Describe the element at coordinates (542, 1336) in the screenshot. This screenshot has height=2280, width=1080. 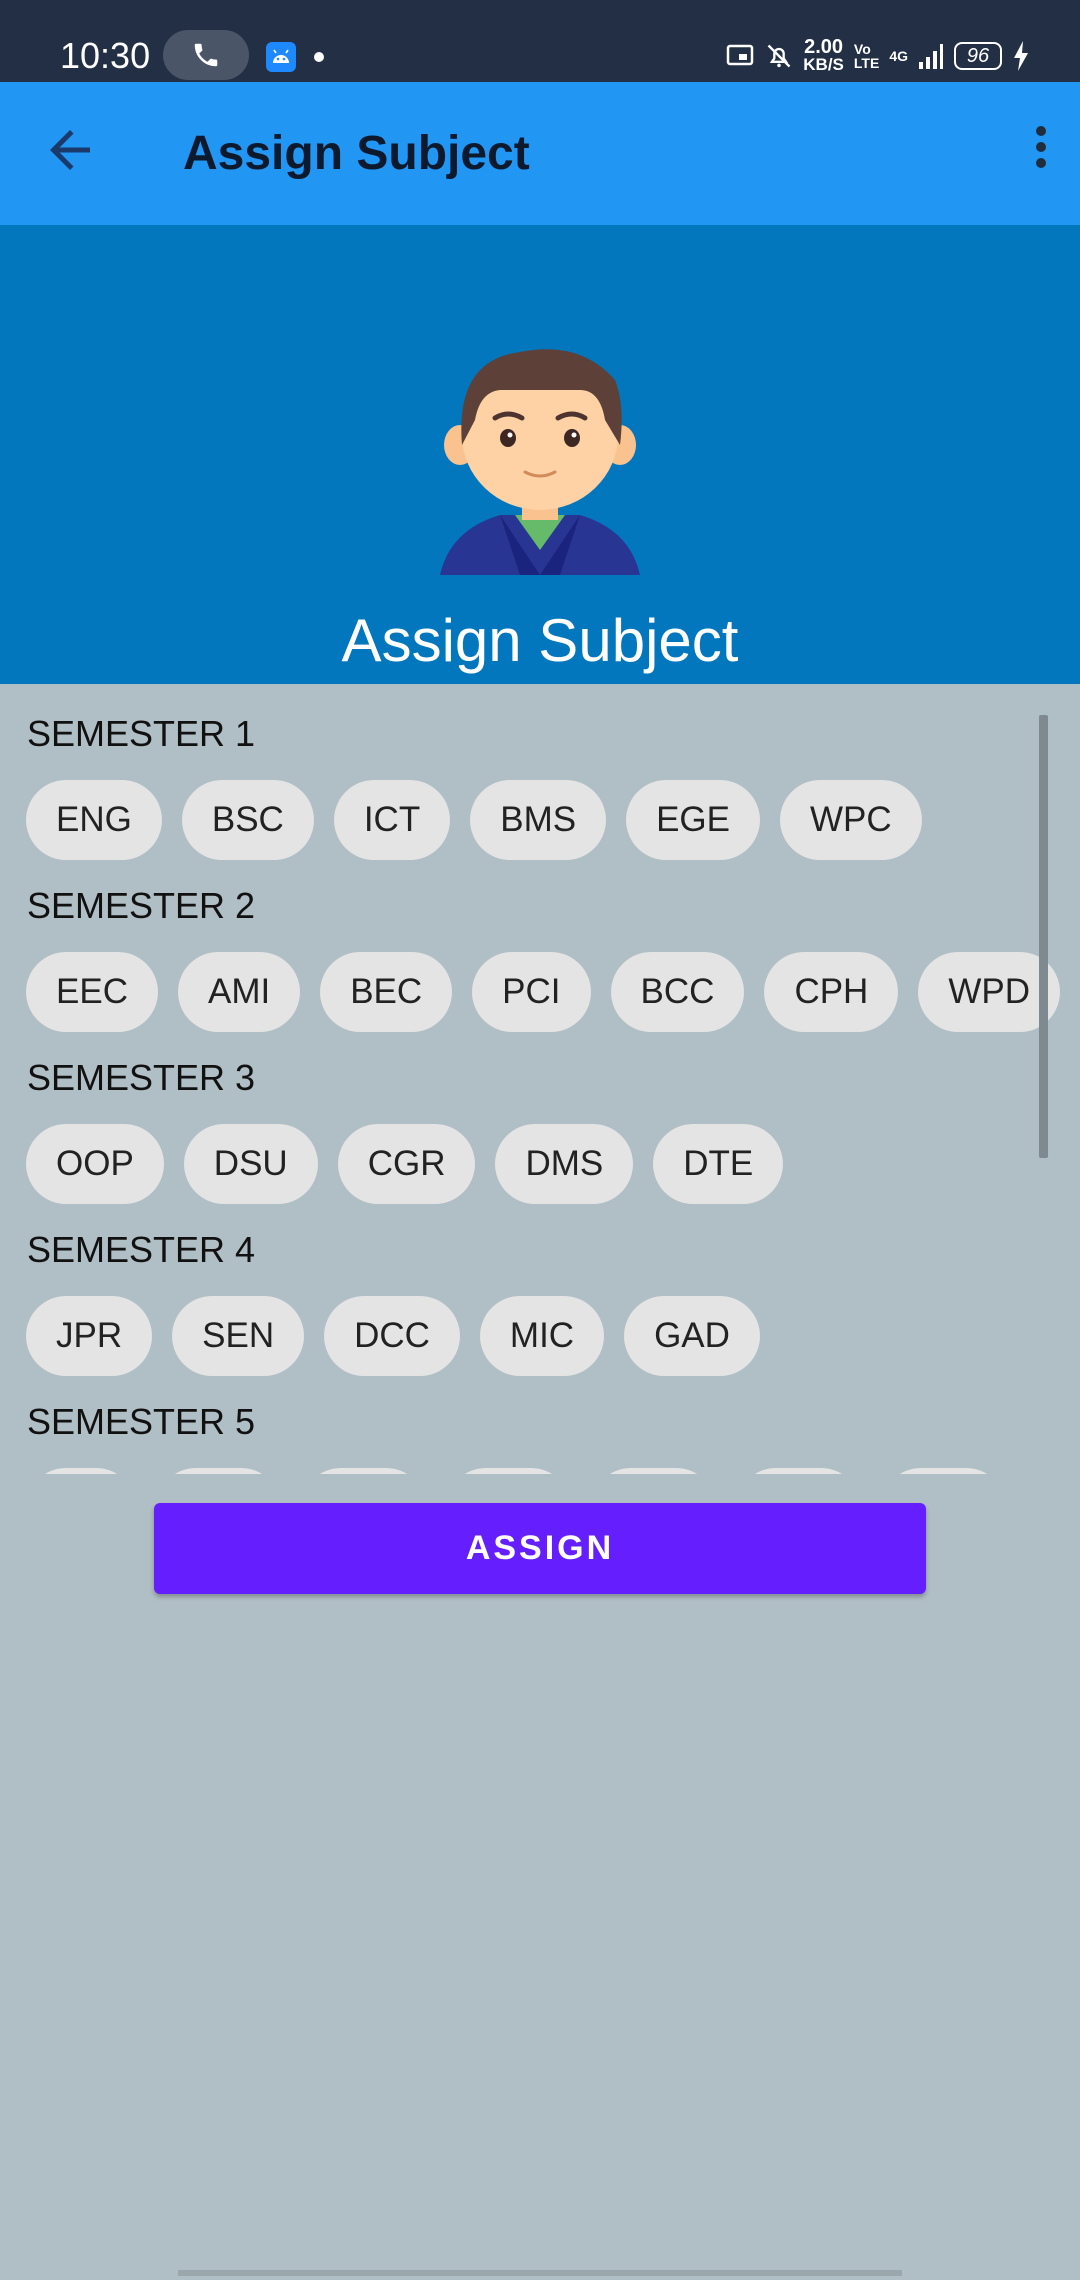
I see `subject-chip: MIC` at that location.